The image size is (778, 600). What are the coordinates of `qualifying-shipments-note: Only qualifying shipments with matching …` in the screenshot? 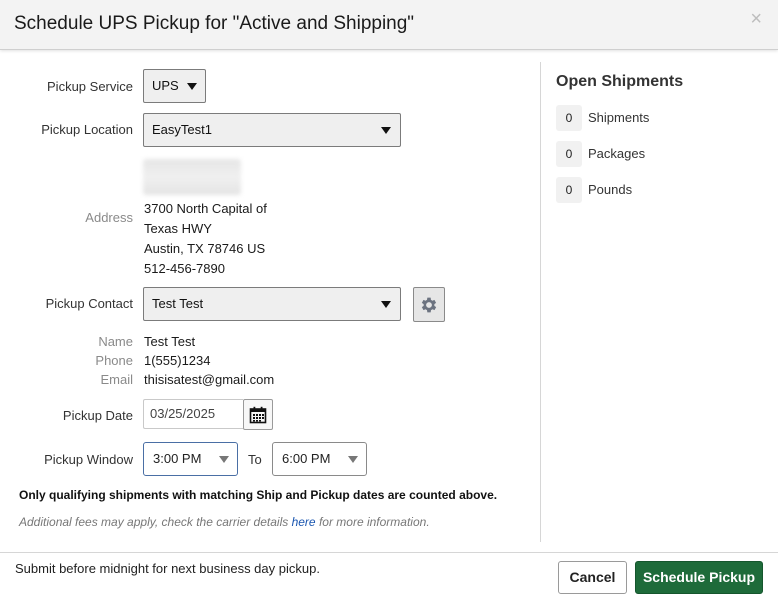 It's located at (258, 495).